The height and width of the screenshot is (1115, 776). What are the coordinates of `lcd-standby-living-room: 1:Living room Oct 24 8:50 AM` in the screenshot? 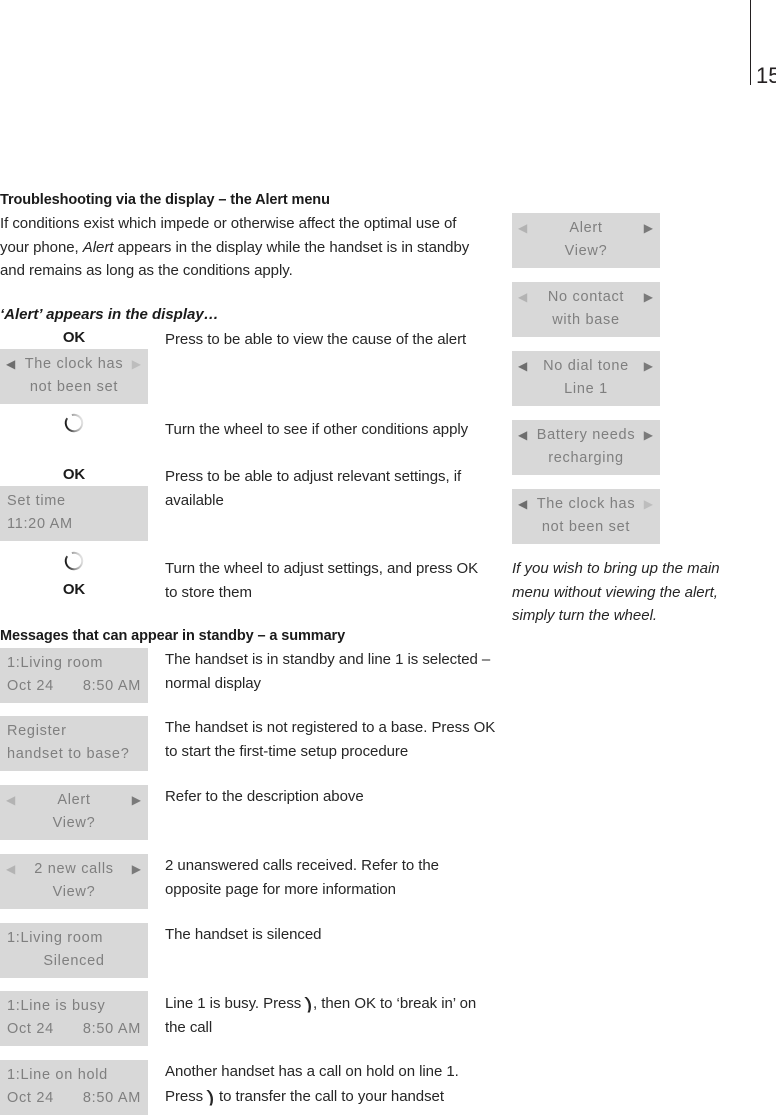 It's located at (74, 675).